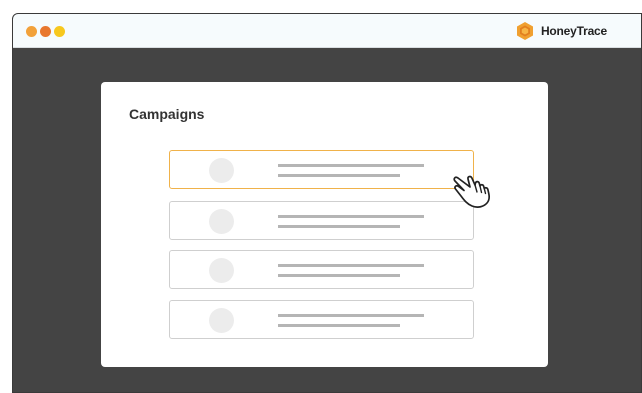  I want to click on brand: HoneyTrace, so click(561, 31).